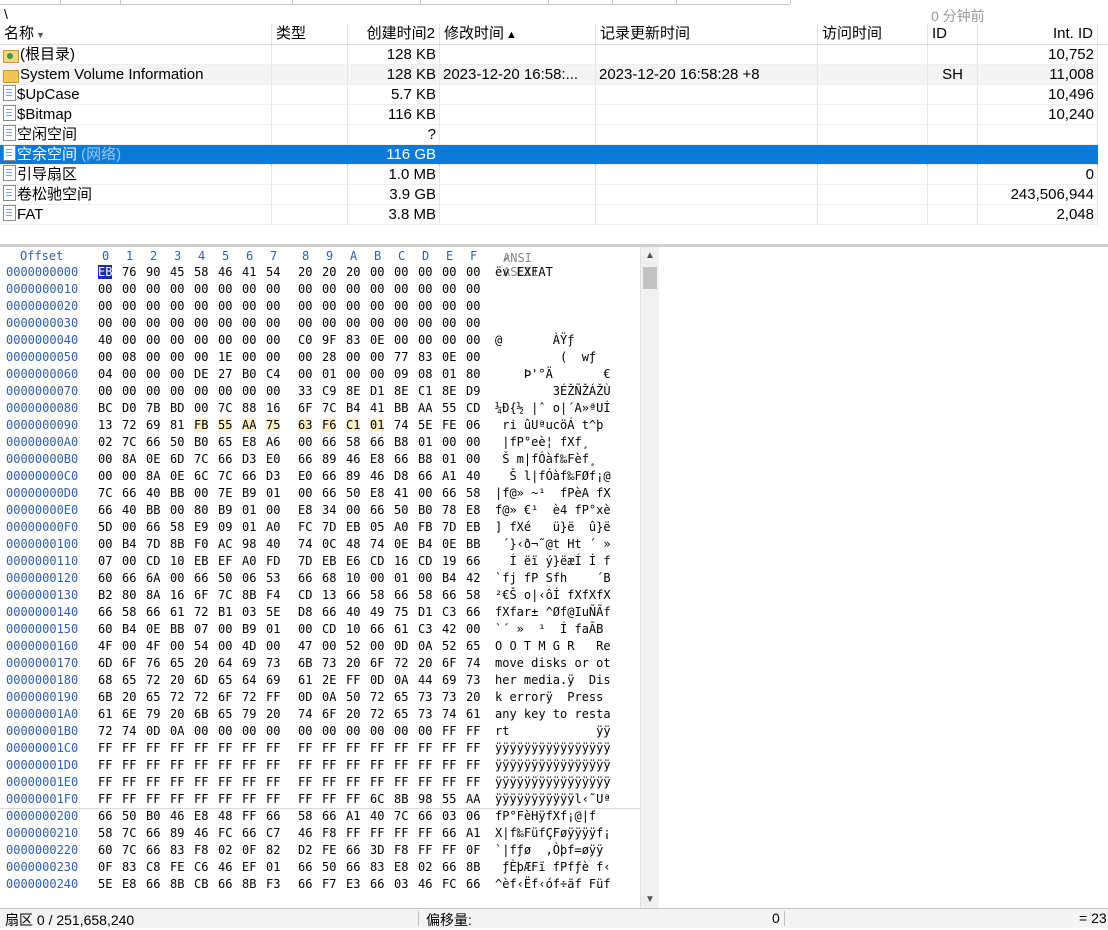  Describe the element at coordinates (153, 629) in the screenshot. I see `hex-byte: 0E` at that location.